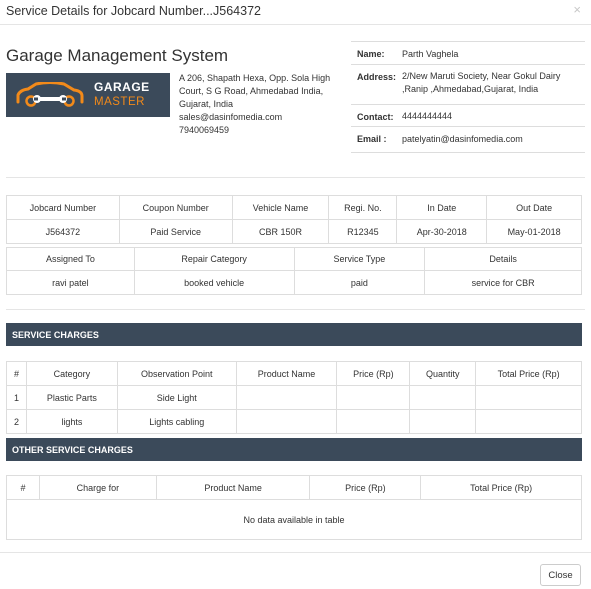  What do you see at coordinates (359, 259) in the screenshot?
I see `column-header: Service Type` at bounding box center [359, 259].